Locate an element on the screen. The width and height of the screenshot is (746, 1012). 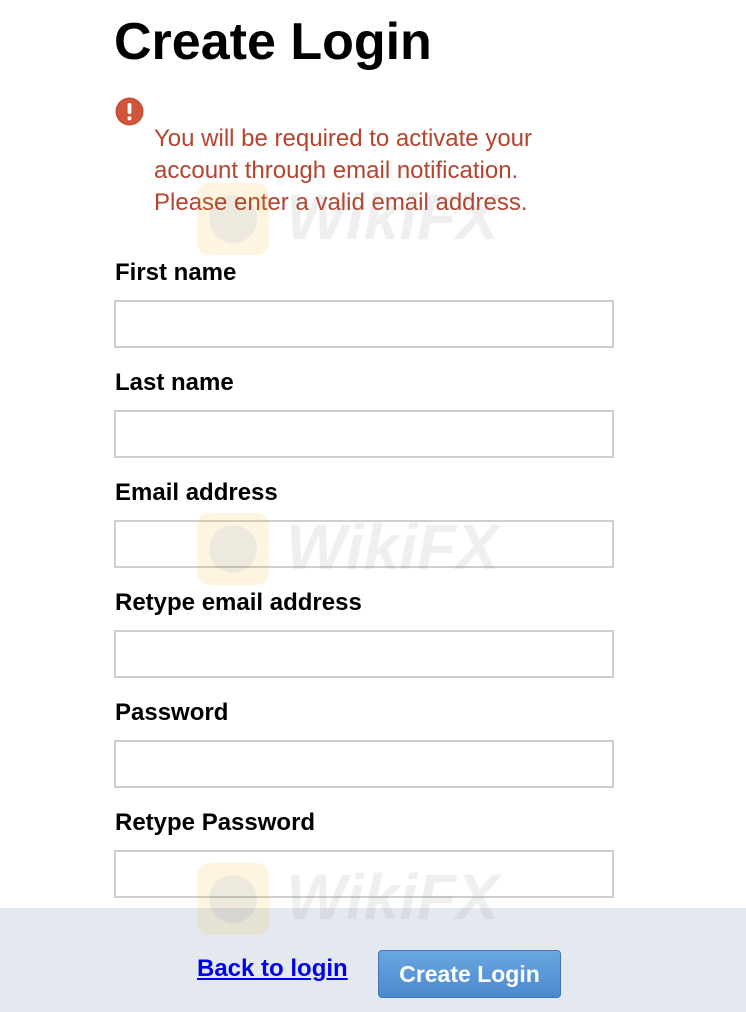
email-label: Email address is located at coordinates (196, 492).